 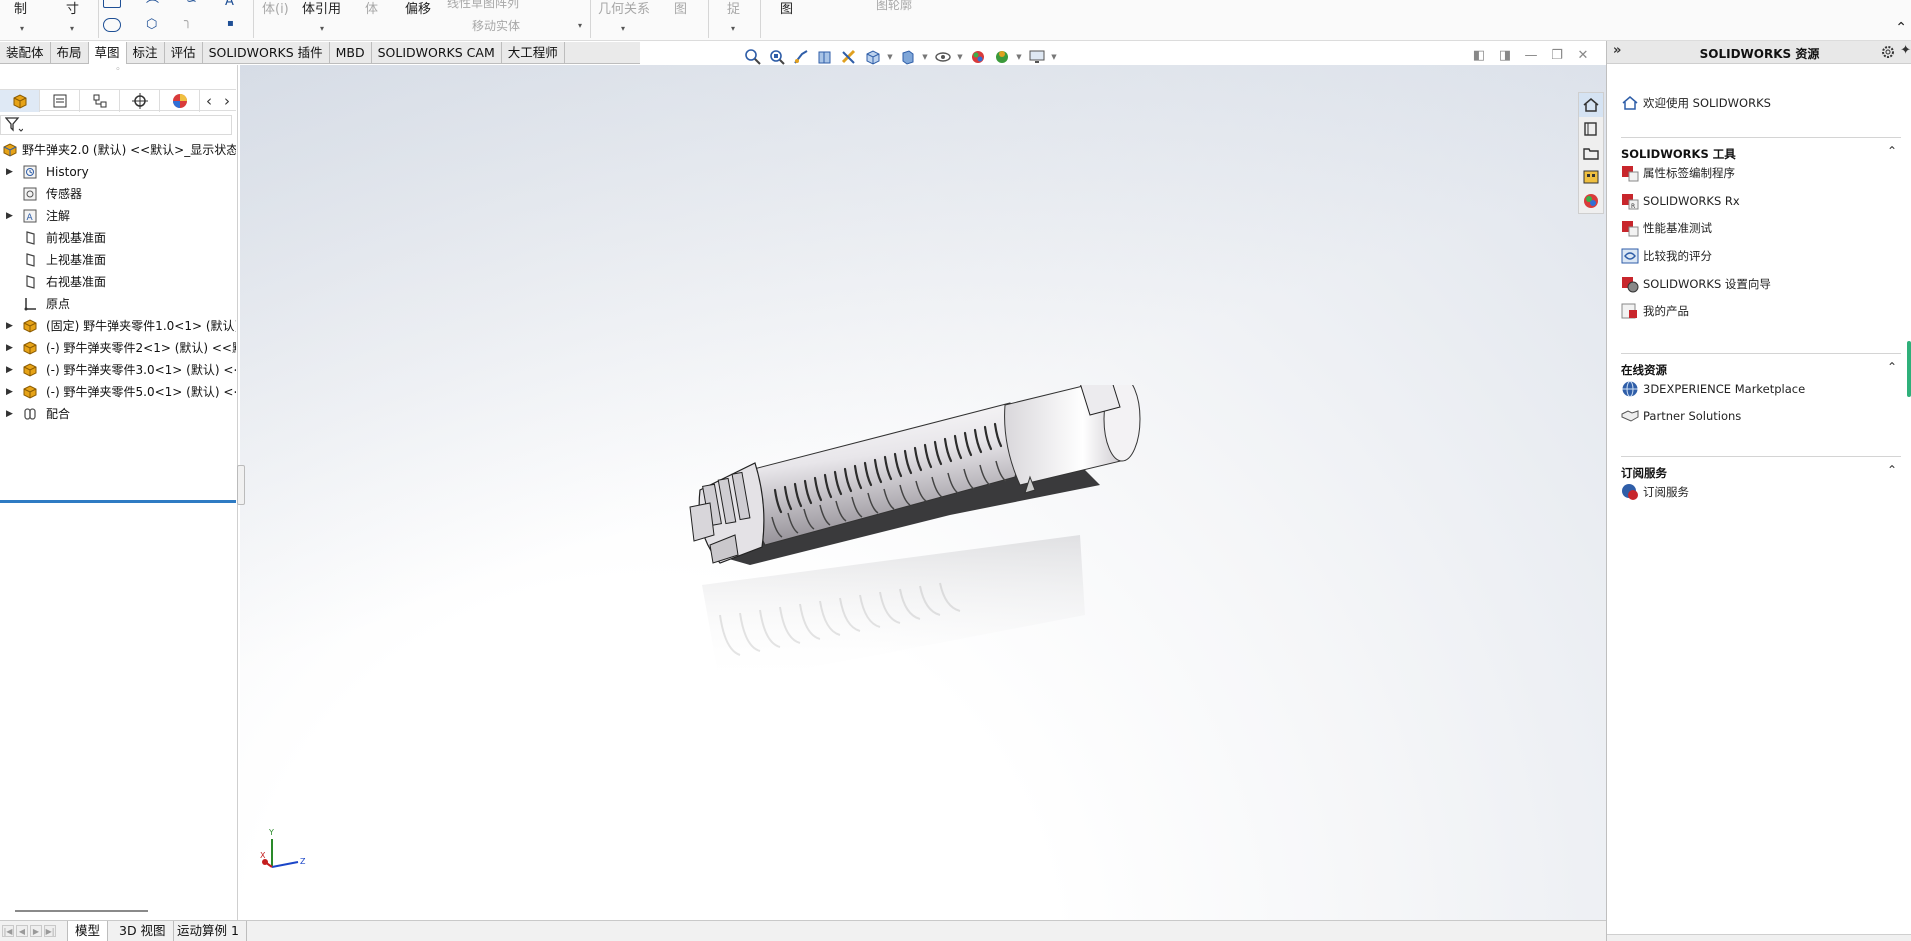 I want to click on collapse-ribbon-icon: ⌃, so click(x=1901, y=28).